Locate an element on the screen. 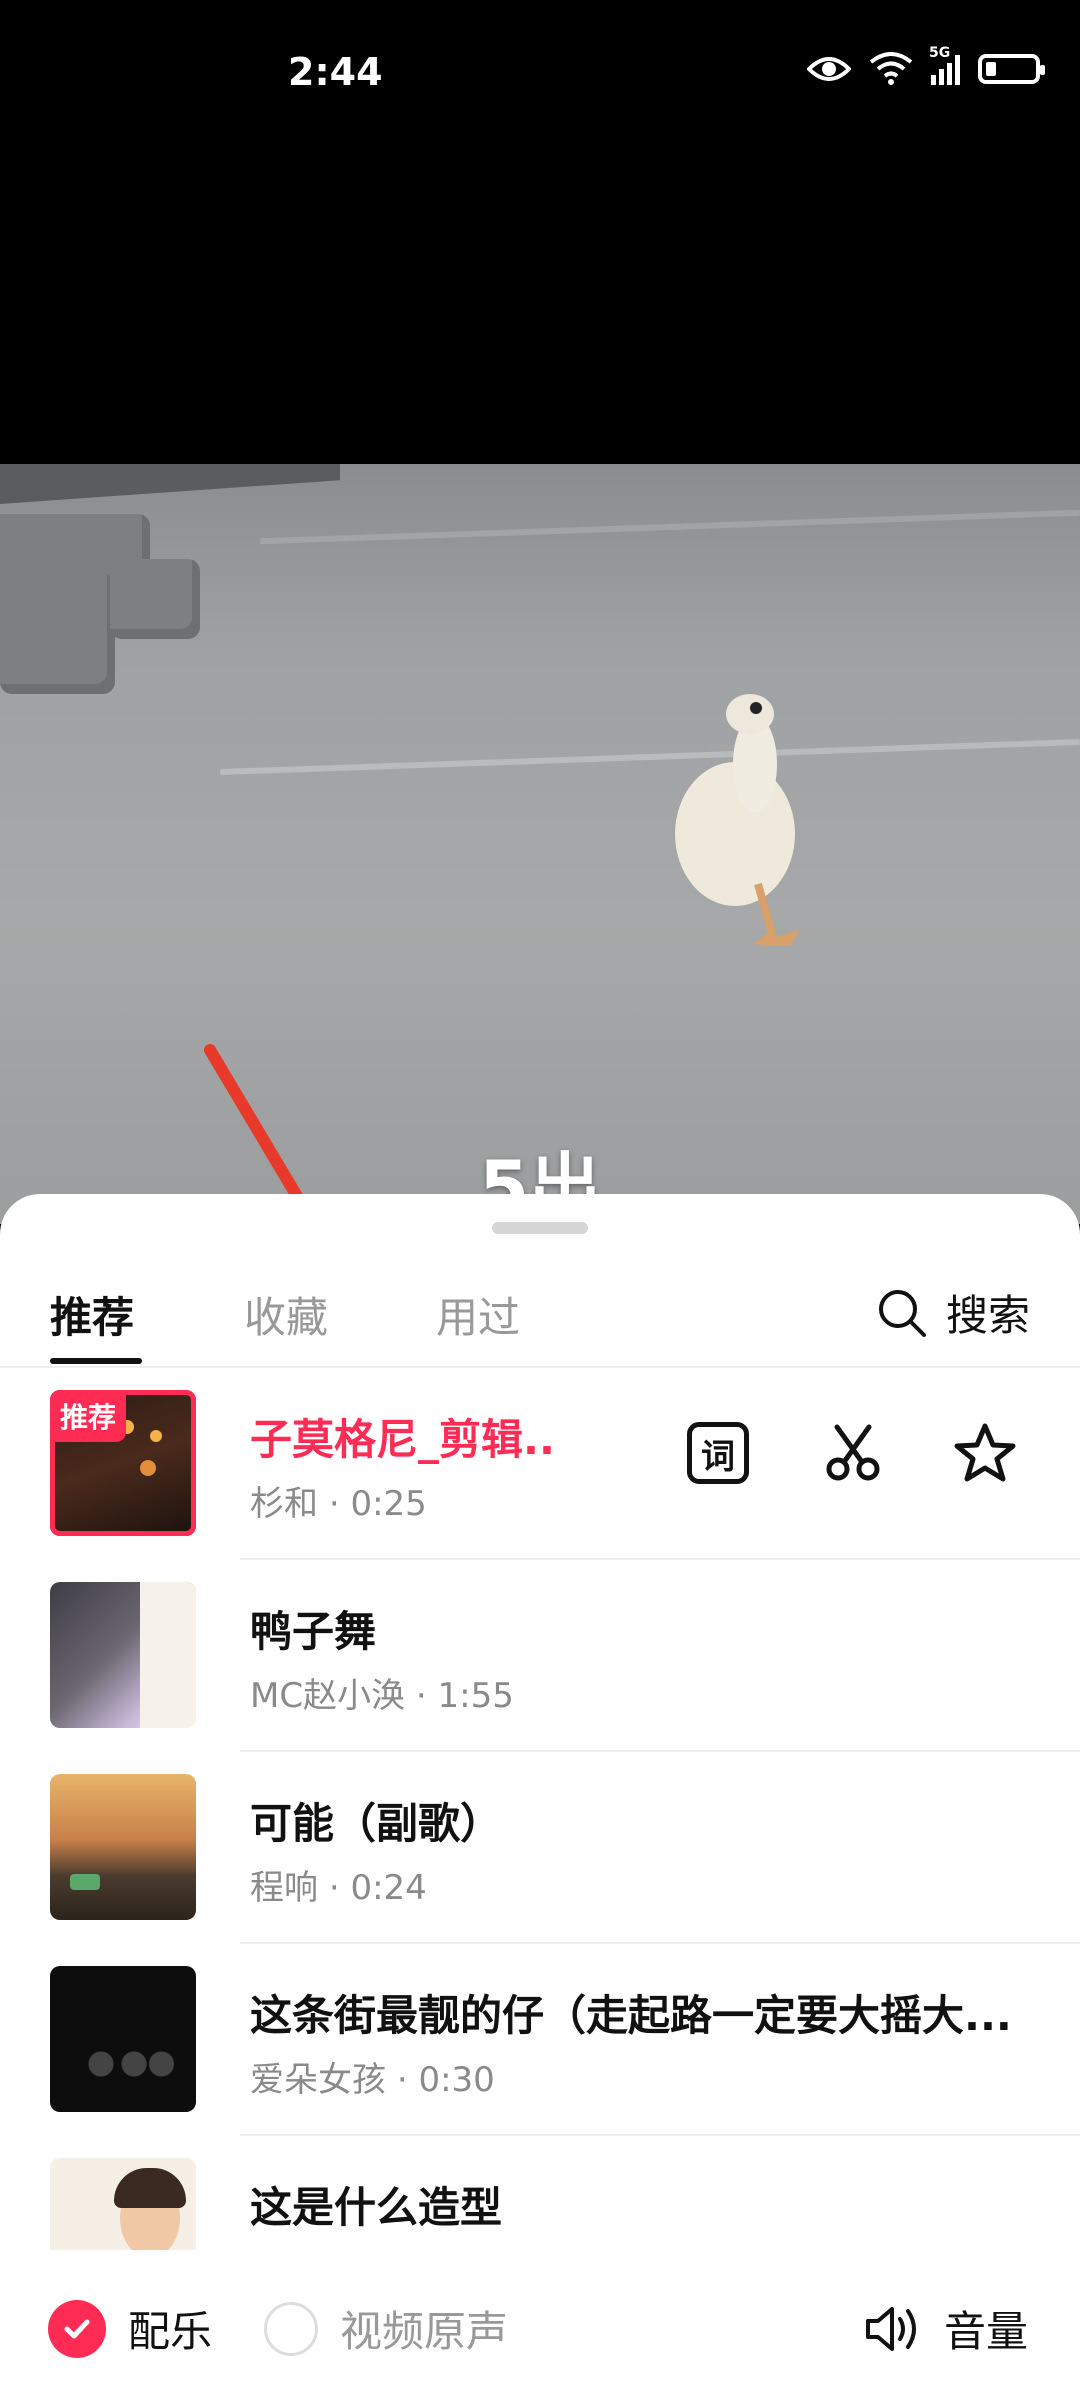 The height and width of the screenshot is (2400, 1080). song-row: 推荐 子莫格尼_剪辑.. 杉和 · 0:25 词 is located at coordinates (540, 1464).